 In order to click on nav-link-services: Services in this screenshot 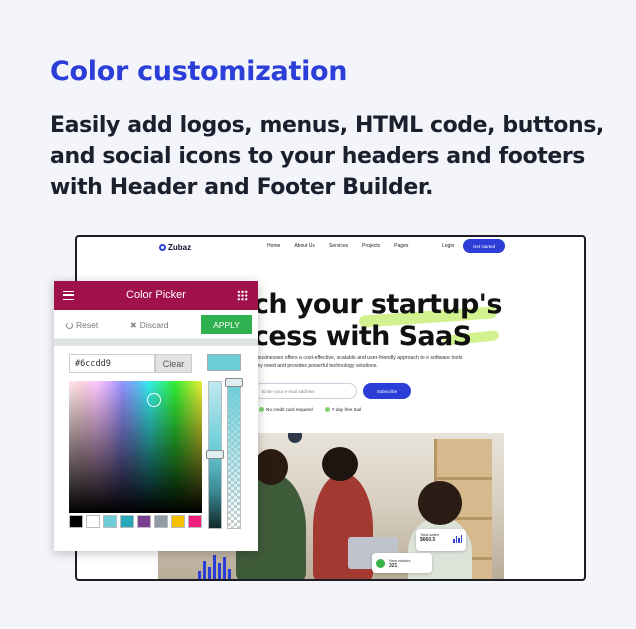, I will do `click(338, 246)`.